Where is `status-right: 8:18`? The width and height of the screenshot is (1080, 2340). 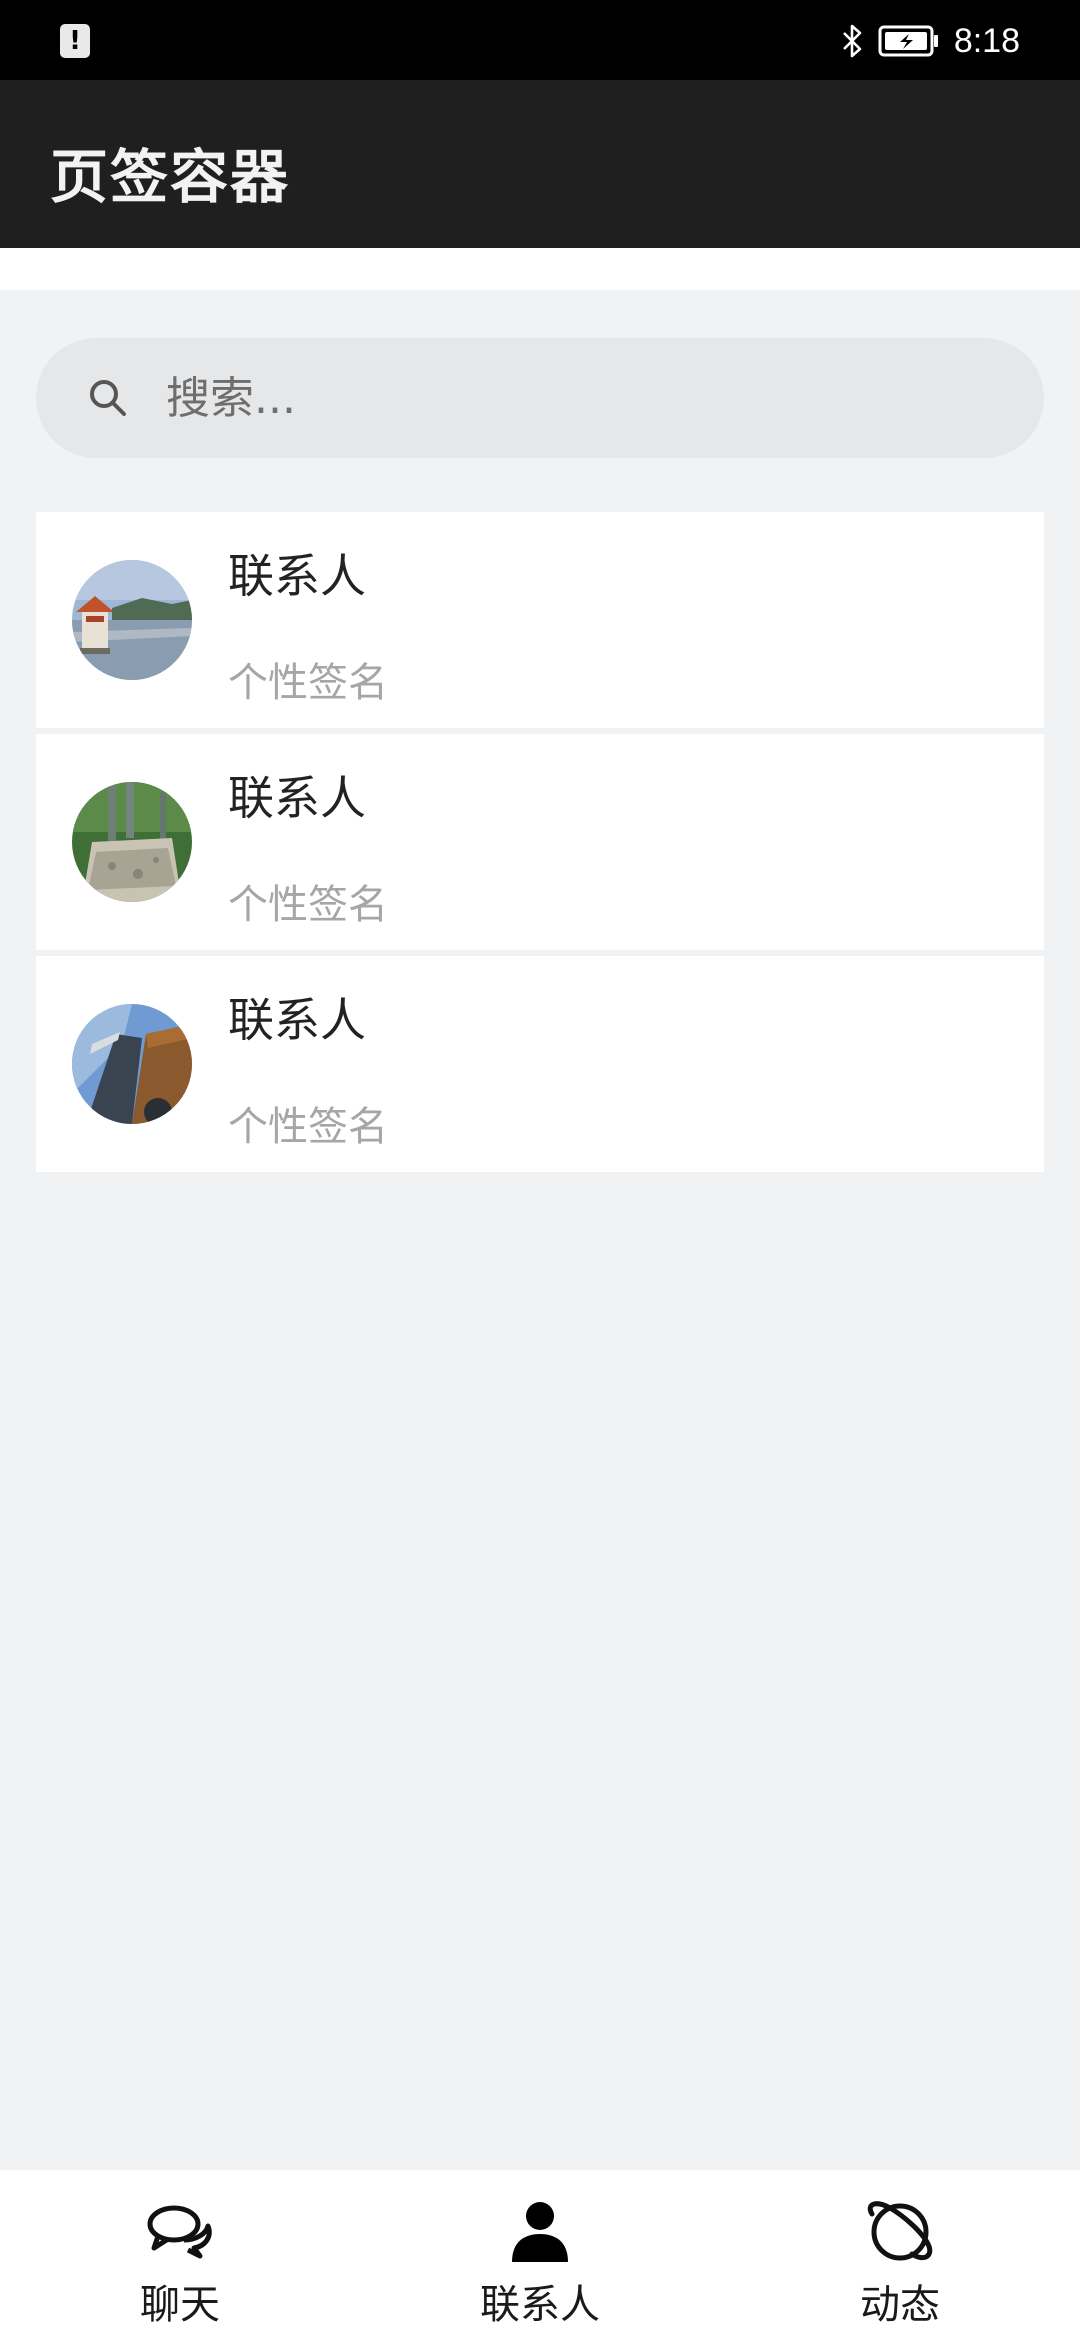
status-right: 8:18 is located at coordinates (930, 41).